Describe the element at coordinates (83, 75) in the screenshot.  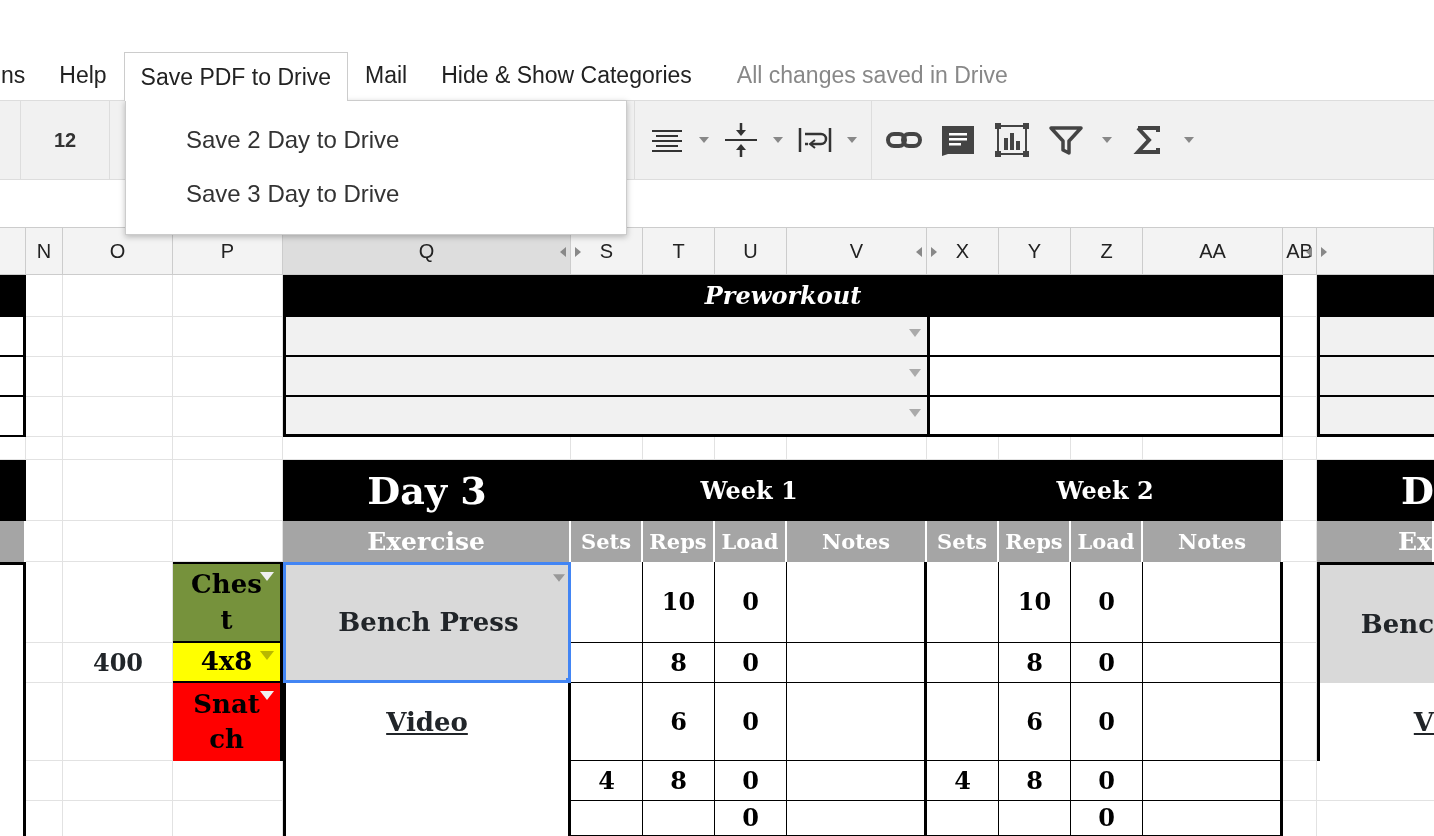
I see `menu-item: Help` at that location.